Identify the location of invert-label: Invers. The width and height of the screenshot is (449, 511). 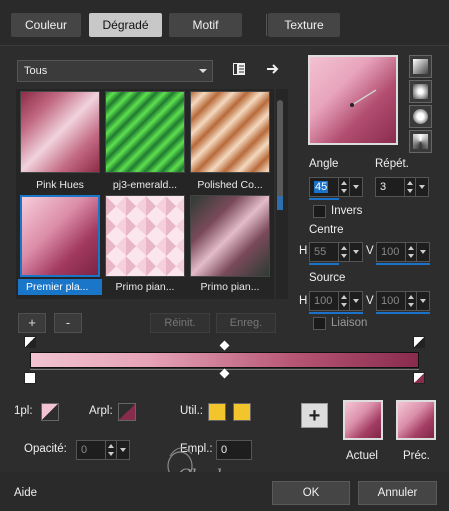
(347, 211).